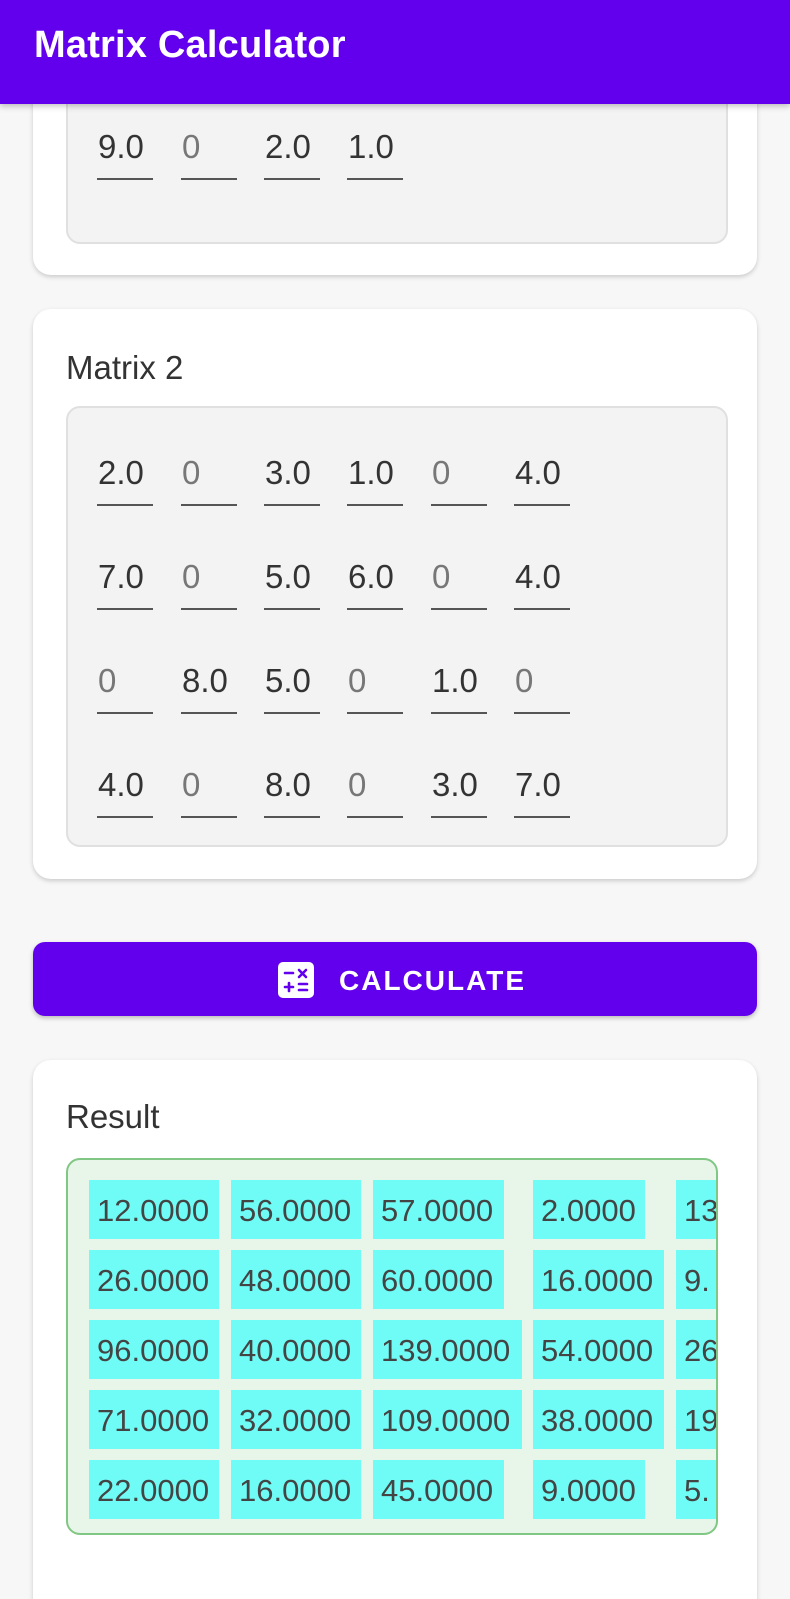 This screenshot has height=1599, width=790. Describe the element at coordinates (447, 1419) in the screenshot. I see `result-cell: 109.0000` at that location.